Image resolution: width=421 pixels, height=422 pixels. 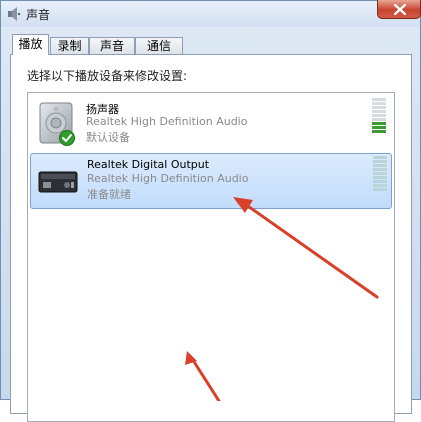 What do you see at coordinates (159, 45) in the screenshot?
I see `tab-communications: 通信` at bounding box center [159, 45].